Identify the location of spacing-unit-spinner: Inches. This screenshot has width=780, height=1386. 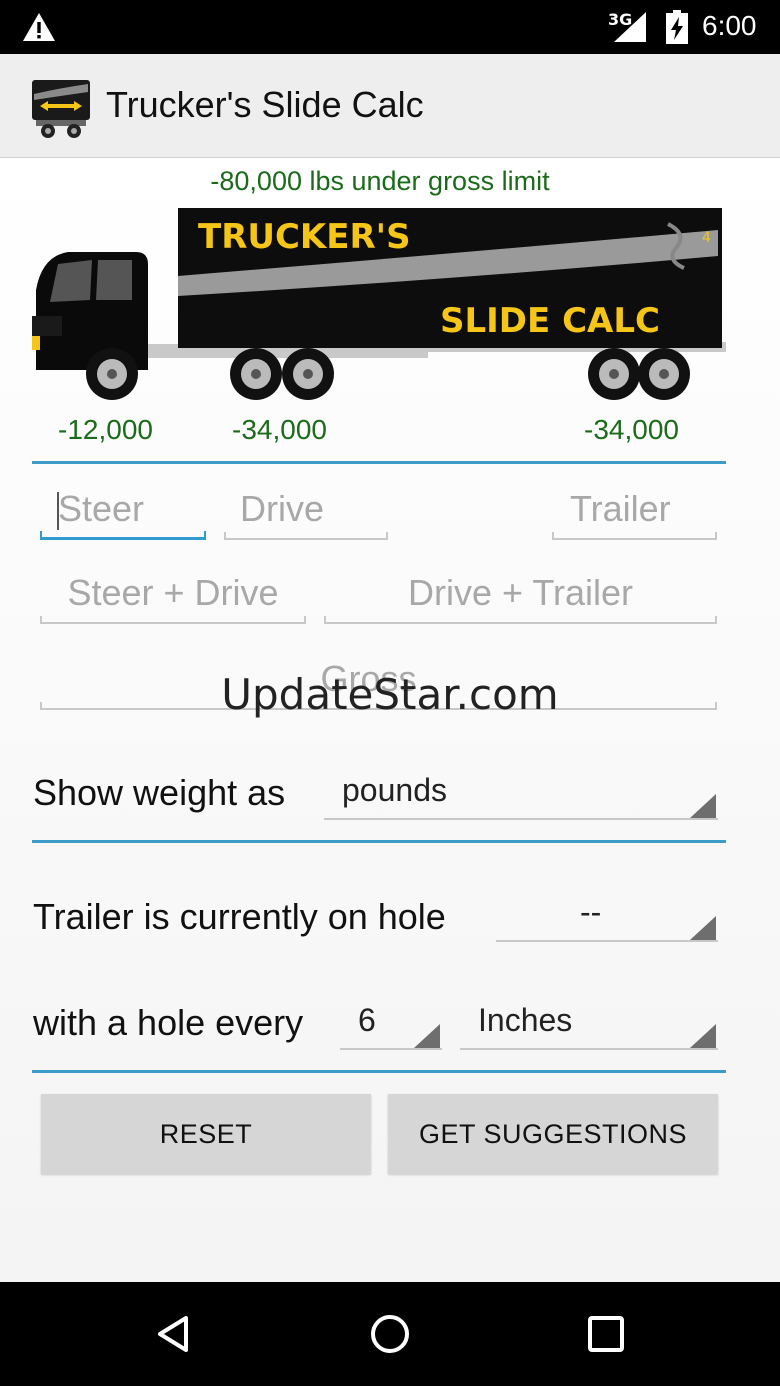
(589, 1026).